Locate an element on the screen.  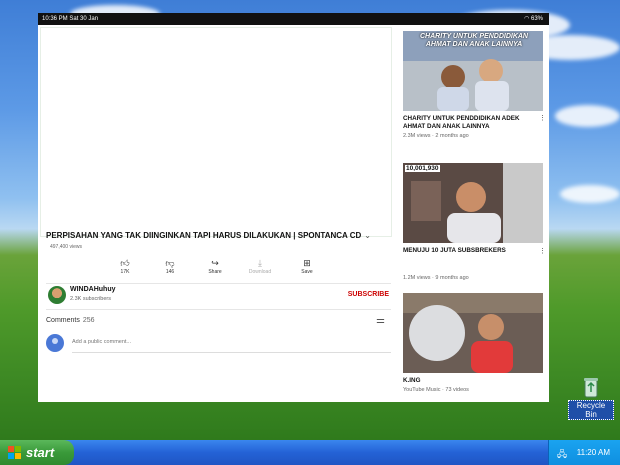
start-label: start is located at coordinates (40, 452).